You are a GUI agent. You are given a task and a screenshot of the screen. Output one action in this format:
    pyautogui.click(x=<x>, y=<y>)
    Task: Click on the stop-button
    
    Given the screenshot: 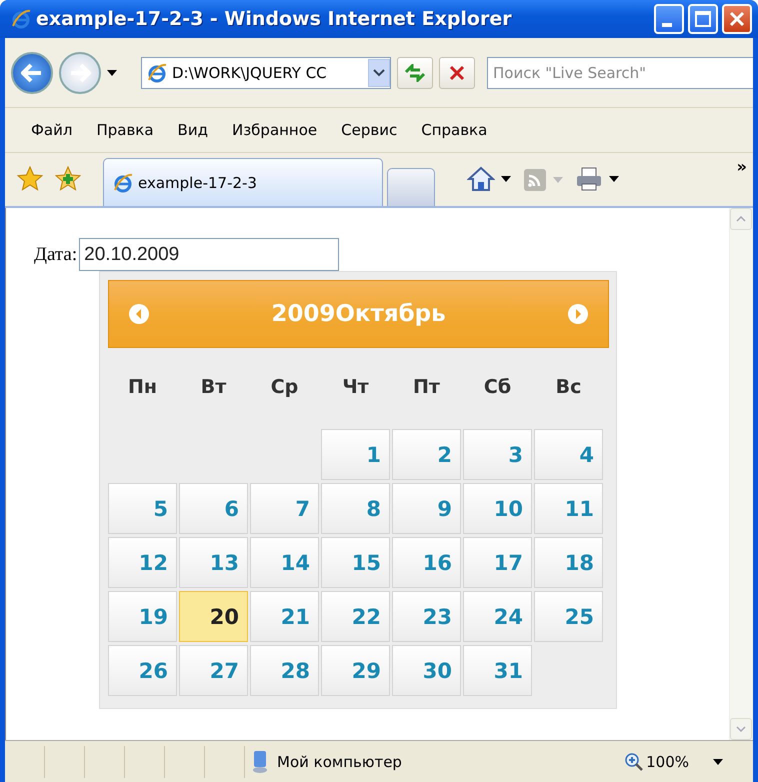 What is the action you would take?
    pyautogui.click(x=457, y=72)
    